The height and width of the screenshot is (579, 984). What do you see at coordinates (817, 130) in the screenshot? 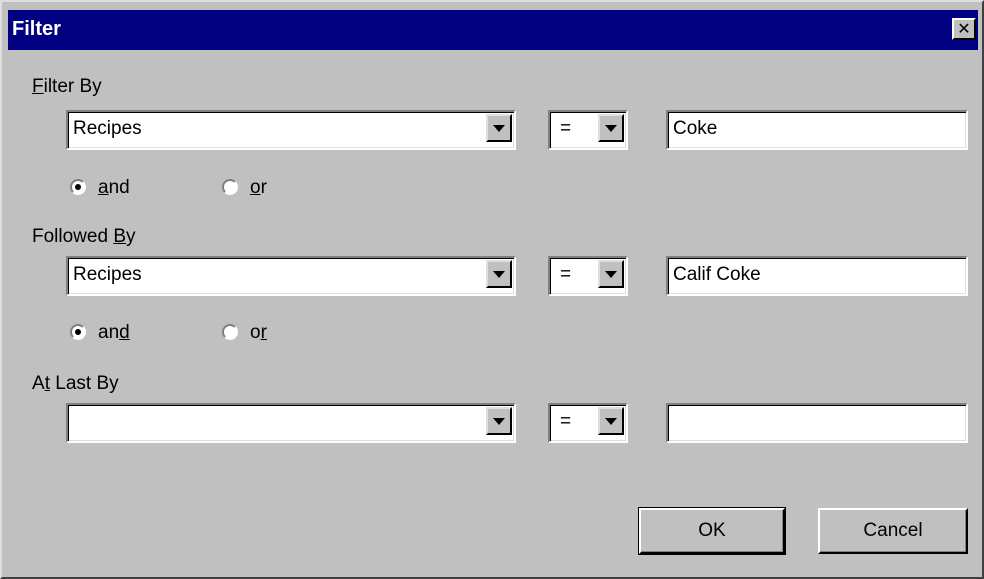
I see `filter-by-value-input: Coke` at bounding box center [817, 130].